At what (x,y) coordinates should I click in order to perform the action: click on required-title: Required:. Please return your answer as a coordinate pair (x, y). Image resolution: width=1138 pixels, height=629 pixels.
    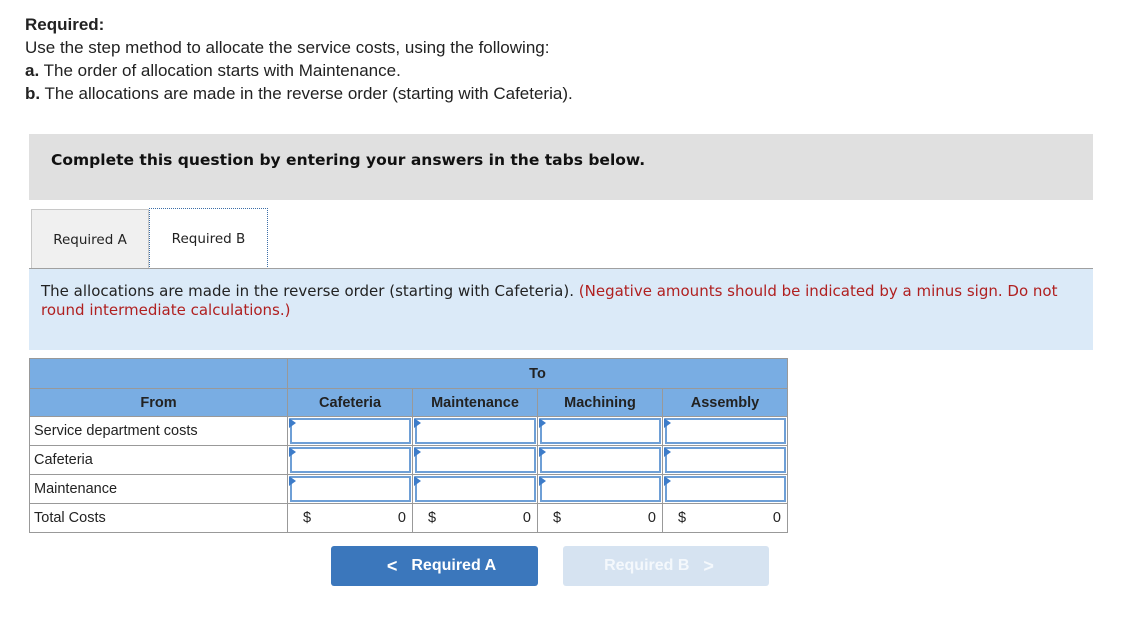
    Looking at the image, I should click on (65, 24).